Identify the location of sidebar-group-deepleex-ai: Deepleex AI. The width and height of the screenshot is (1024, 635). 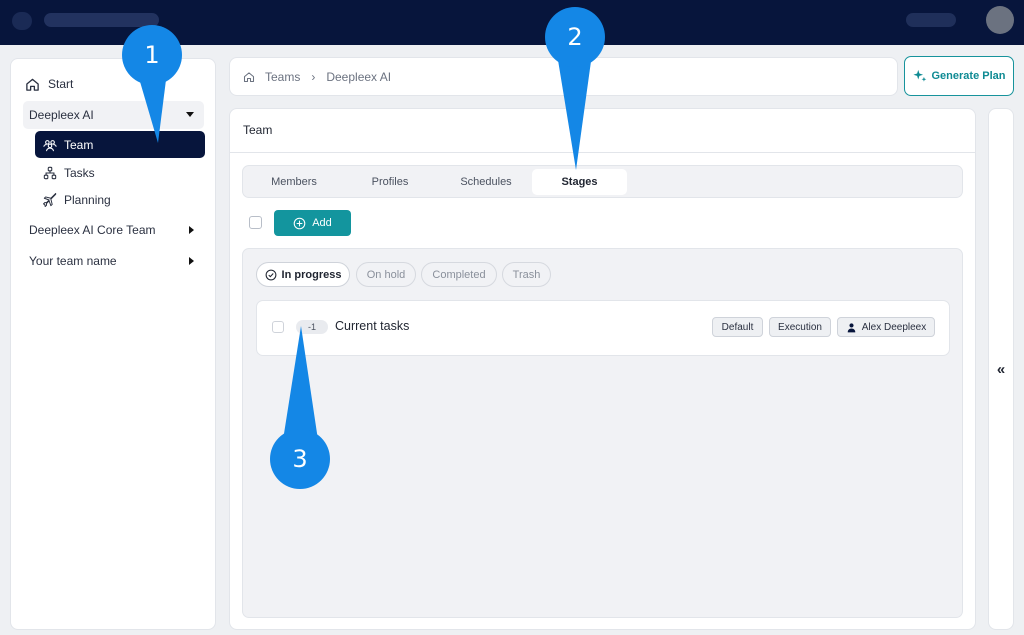
(113, 115).